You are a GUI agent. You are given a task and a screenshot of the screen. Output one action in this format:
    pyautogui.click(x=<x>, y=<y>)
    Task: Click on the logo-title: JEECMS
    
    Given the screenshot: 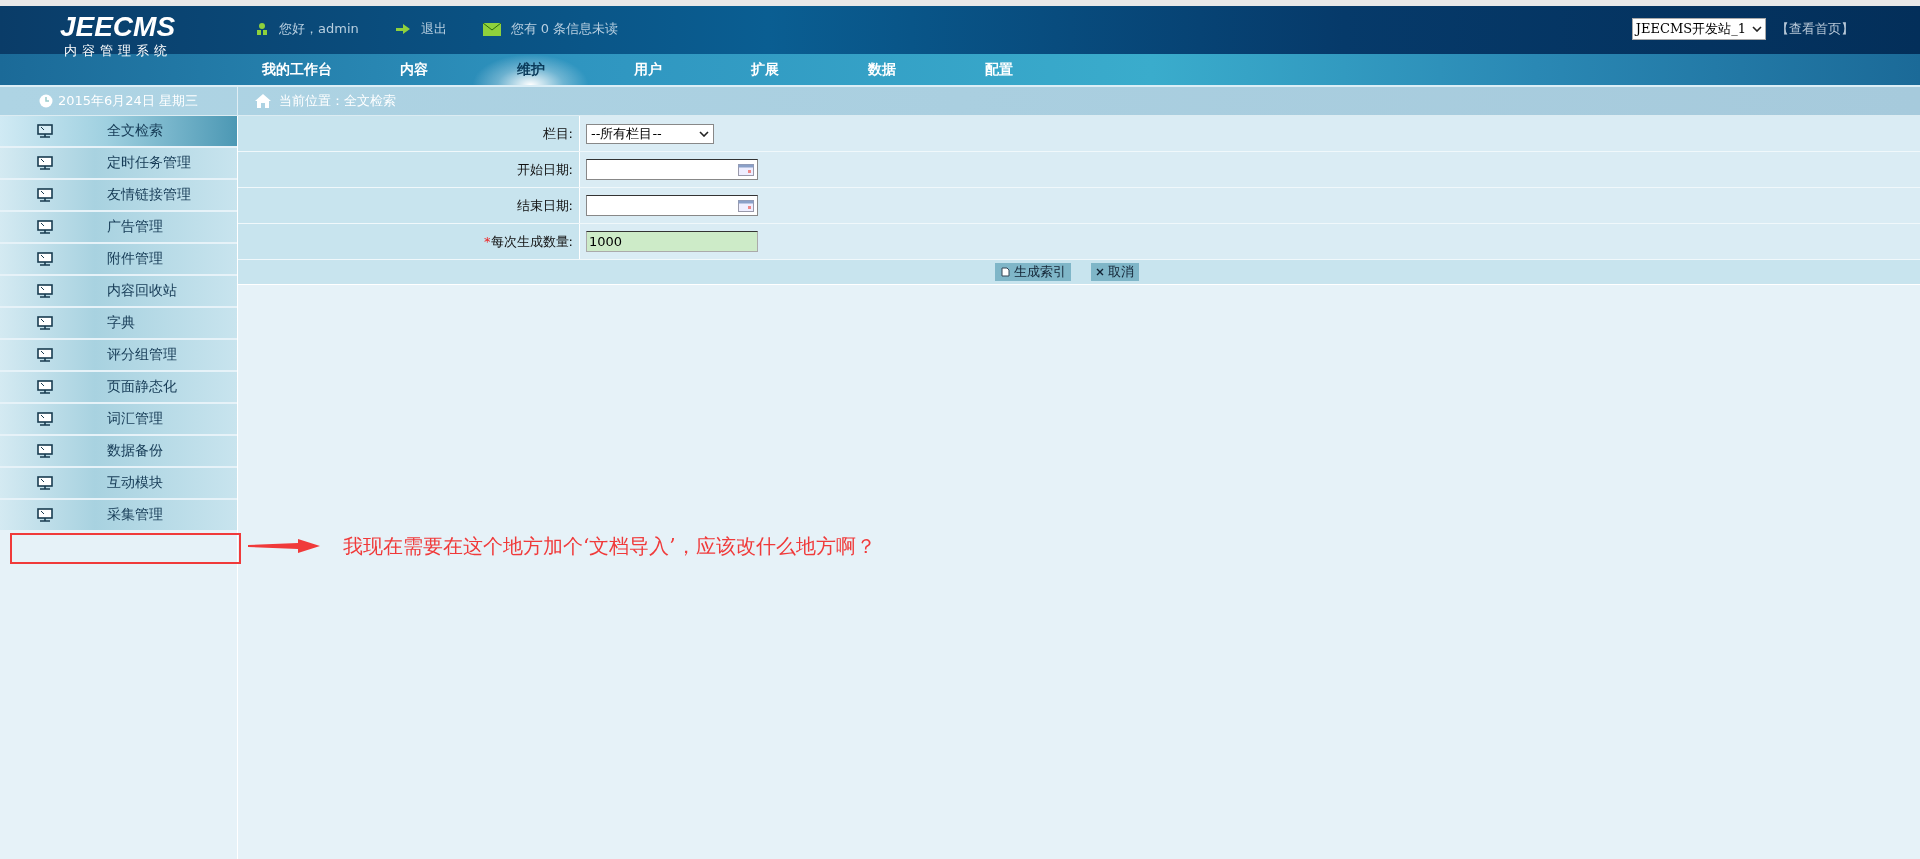 What is the action you would take?
    pyautogui.click(x=117, y=27)
    